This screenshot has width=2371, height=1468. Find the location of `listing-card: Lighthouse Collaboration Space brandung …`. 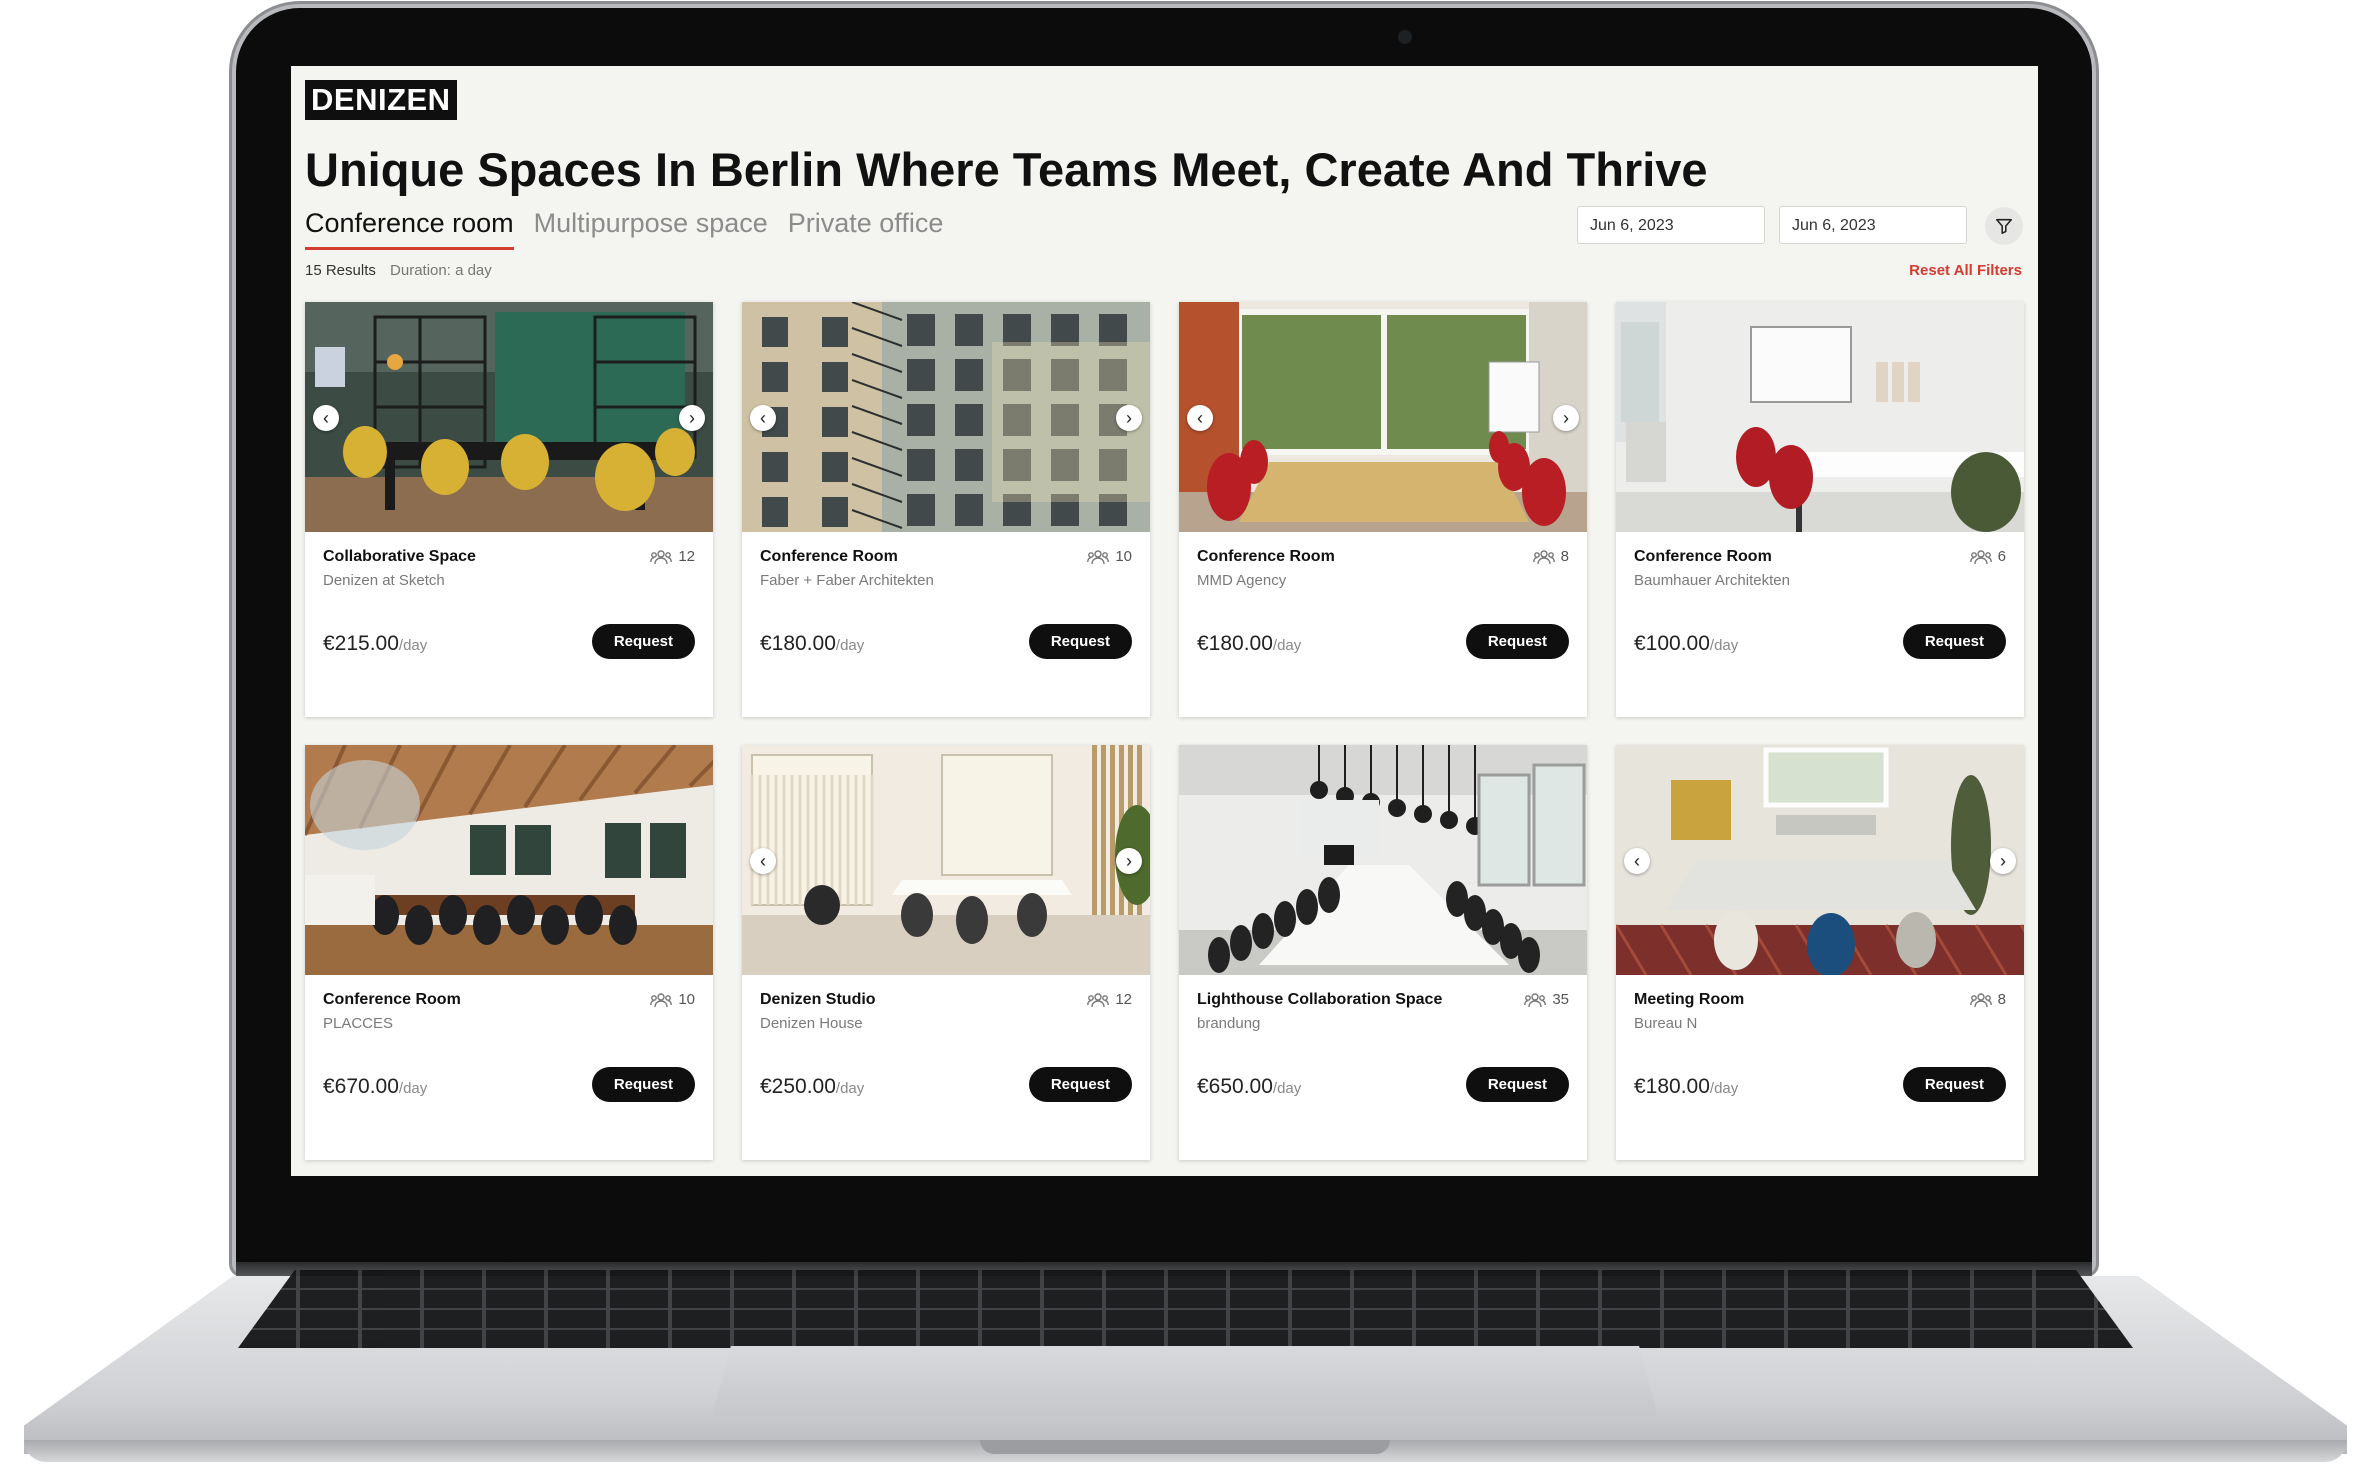

listing-card: Lighthouse Collaboration Space brandung … is located at coordinates (1383, 952).